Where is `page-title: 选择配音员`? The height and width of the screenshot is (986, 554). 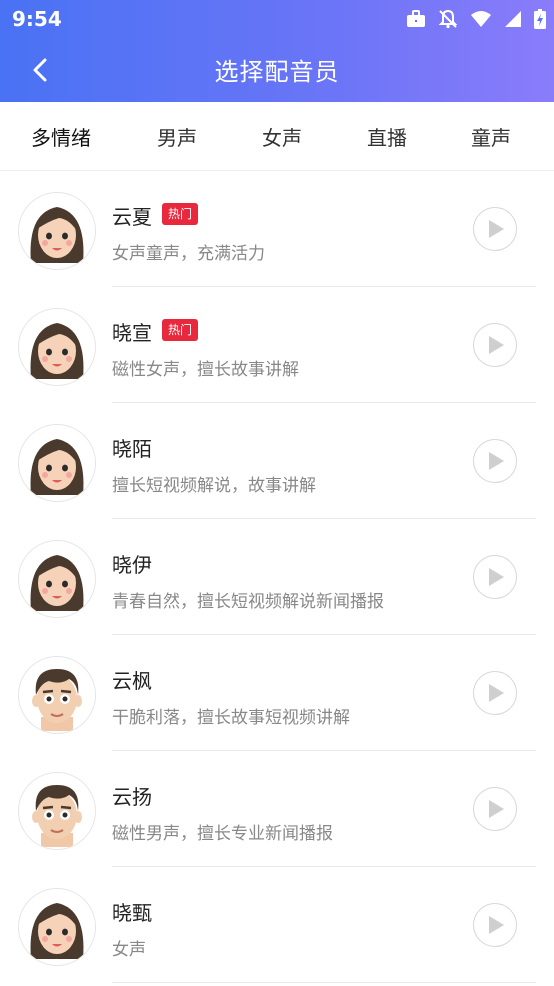 page-title: 选择配音员 is located at coordinates (277, 72).